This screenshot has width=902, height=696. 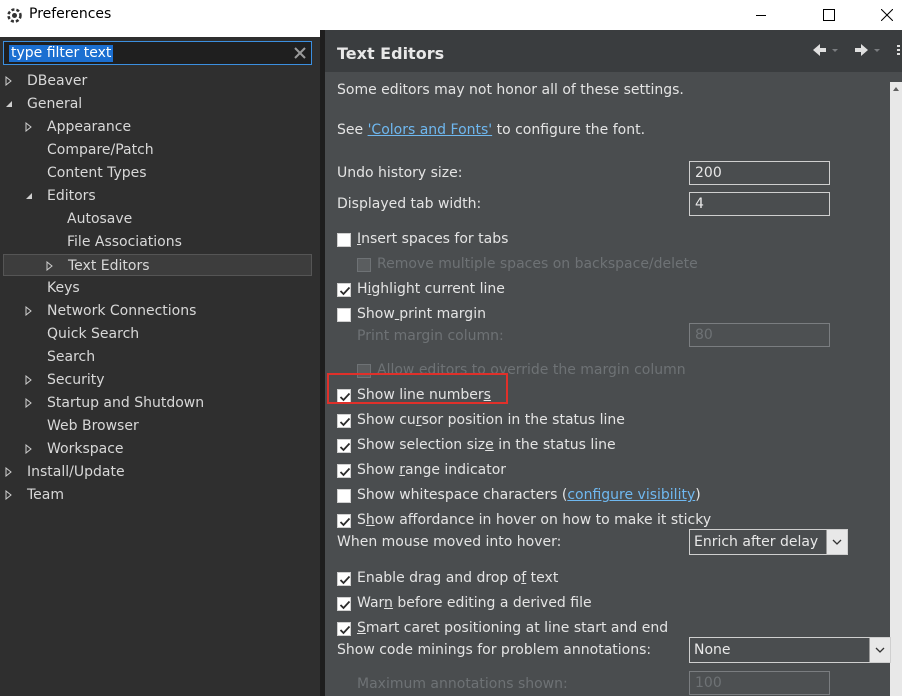 I want to click on warn-derived-label: Warn before editing a derived file, so click(x=474, y=603).